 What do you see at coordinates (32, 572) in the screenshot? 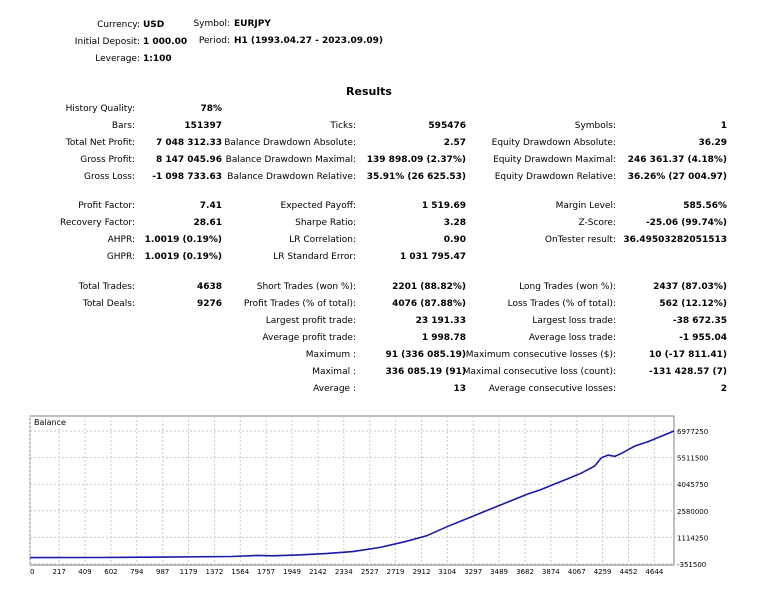
I see `x-tick-label: 0` at bounding box center [32, 572].